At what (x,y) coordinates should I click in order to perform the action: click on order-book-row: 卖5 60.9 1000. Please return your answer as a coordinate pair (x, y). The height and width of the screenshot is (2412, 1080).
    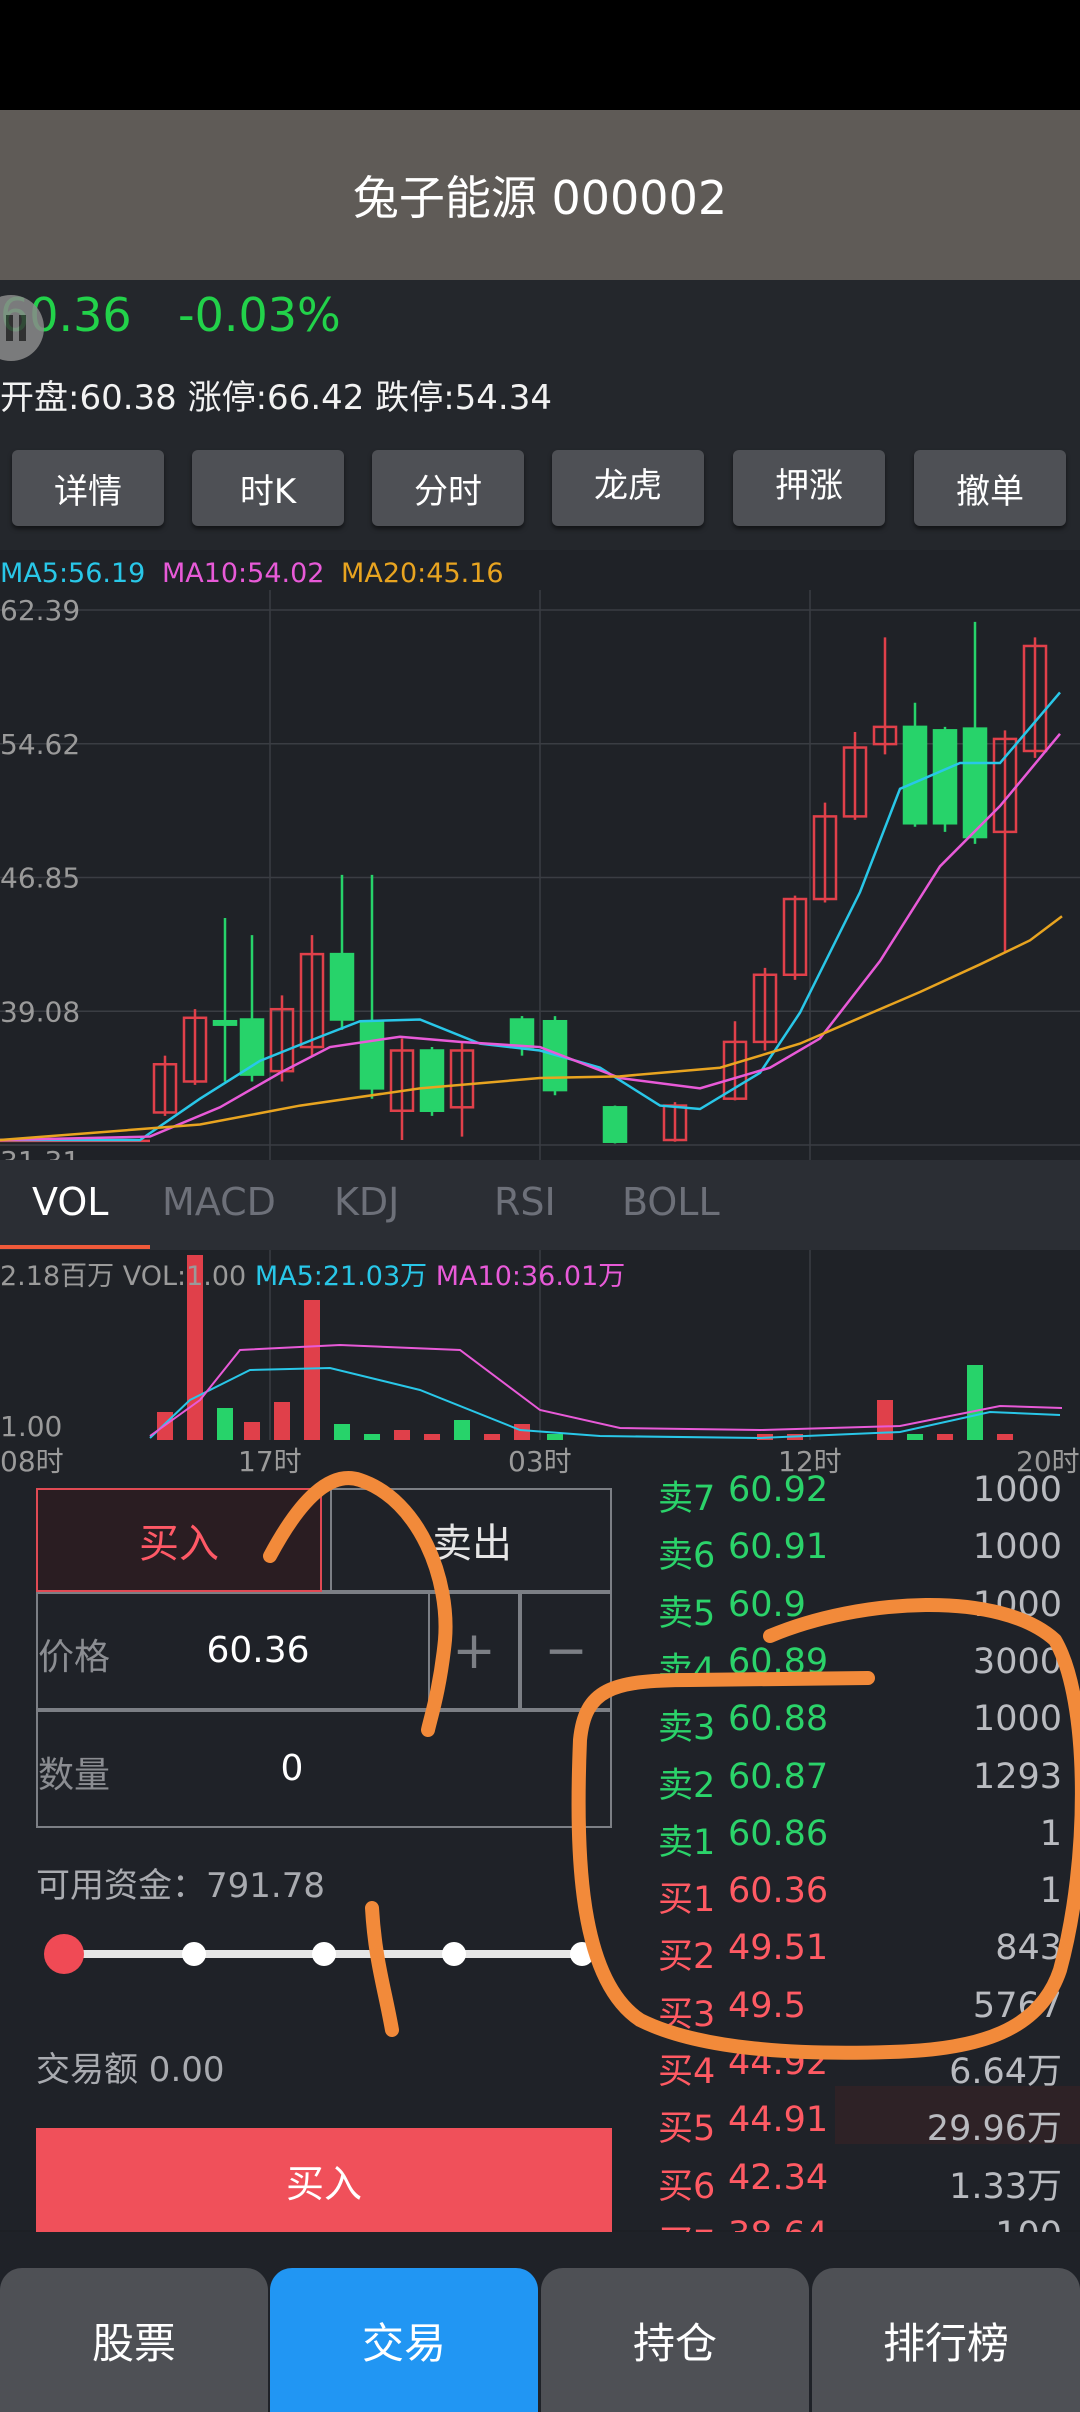
    Looking at the image, I should click on (860, 1613).